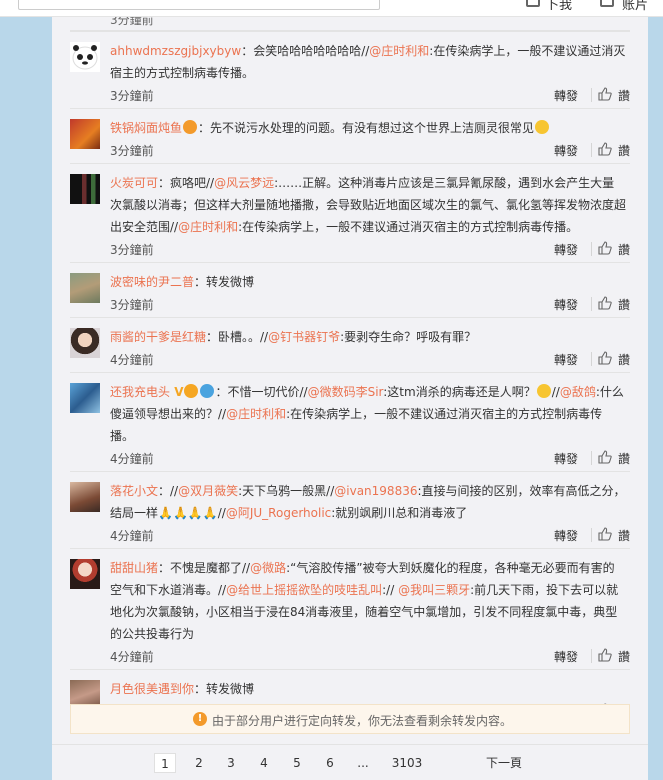 The image size is (663, 780). What do you see at coordinates (134, 491) in the screenshot?
I see `user-name-link: 落花小文` at bounding box center [134, 491].